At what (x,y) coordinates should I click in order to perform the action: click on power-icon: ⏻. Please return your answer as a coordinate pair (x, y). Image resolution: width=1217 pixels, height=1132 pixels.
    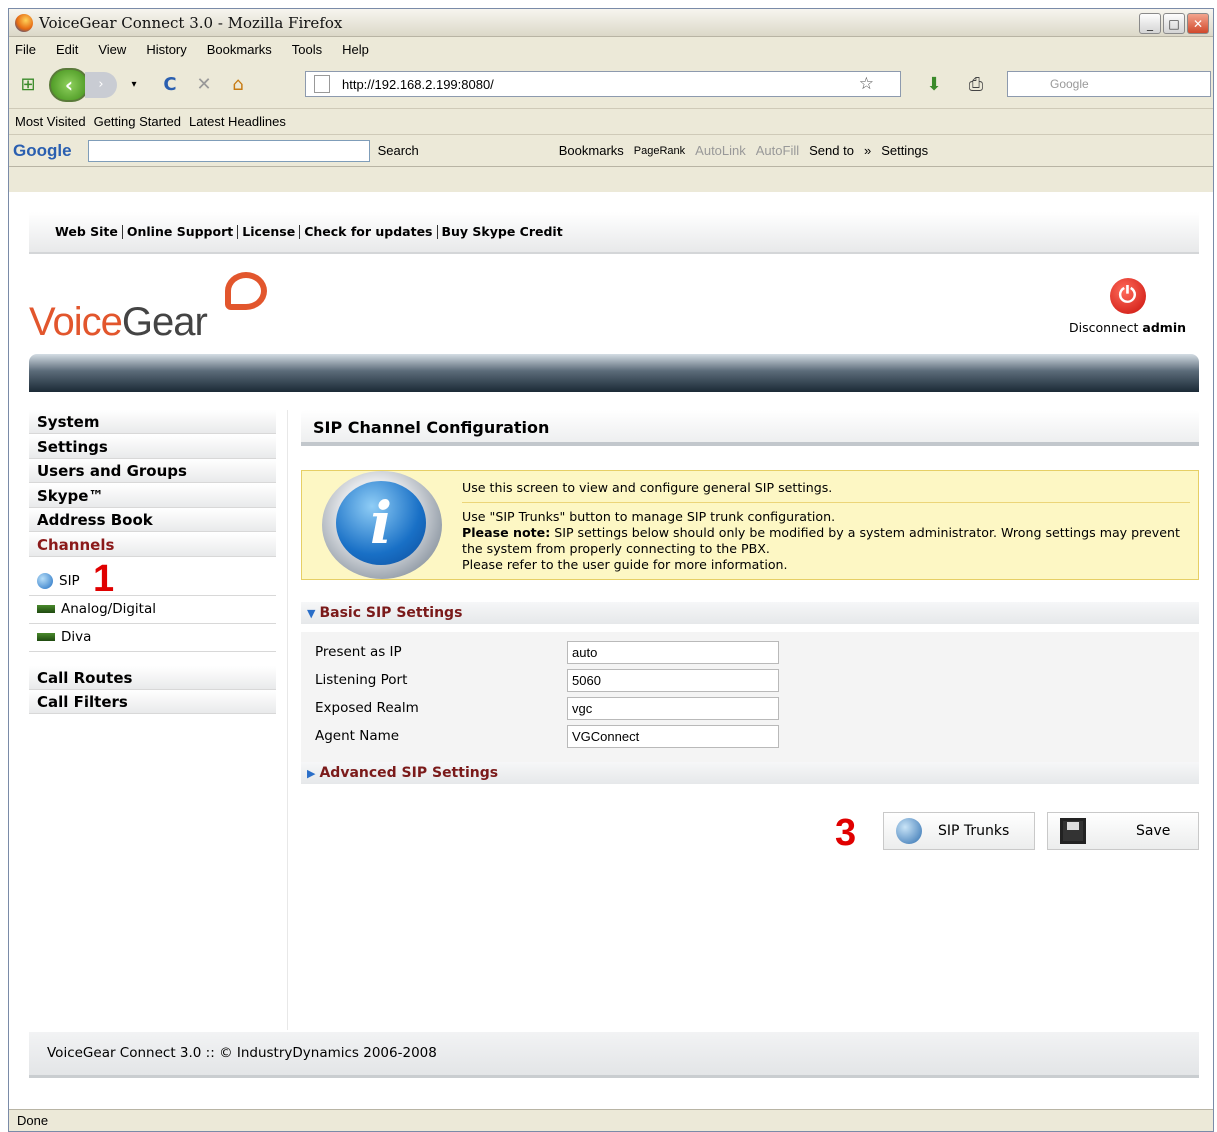
    Looking at the image, I should click on (1127, 296).